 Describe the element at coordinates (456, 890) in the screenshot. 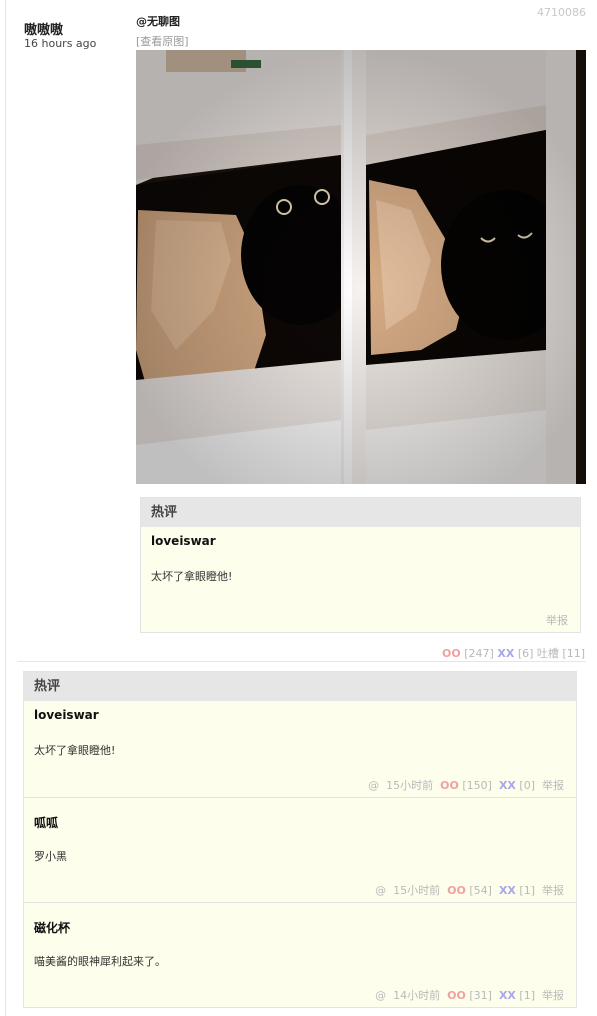

I see `hot-comment-2-oo-button: OO` at that location.